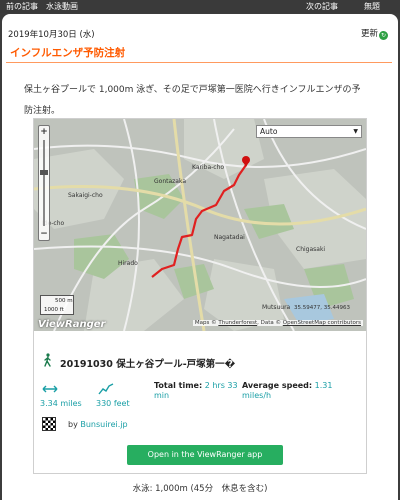 The width and height of the screenshot is (400, 500). Describe the element at coordinates (73, 424) in the screenshot. I see `author-prefix: by` at that location.